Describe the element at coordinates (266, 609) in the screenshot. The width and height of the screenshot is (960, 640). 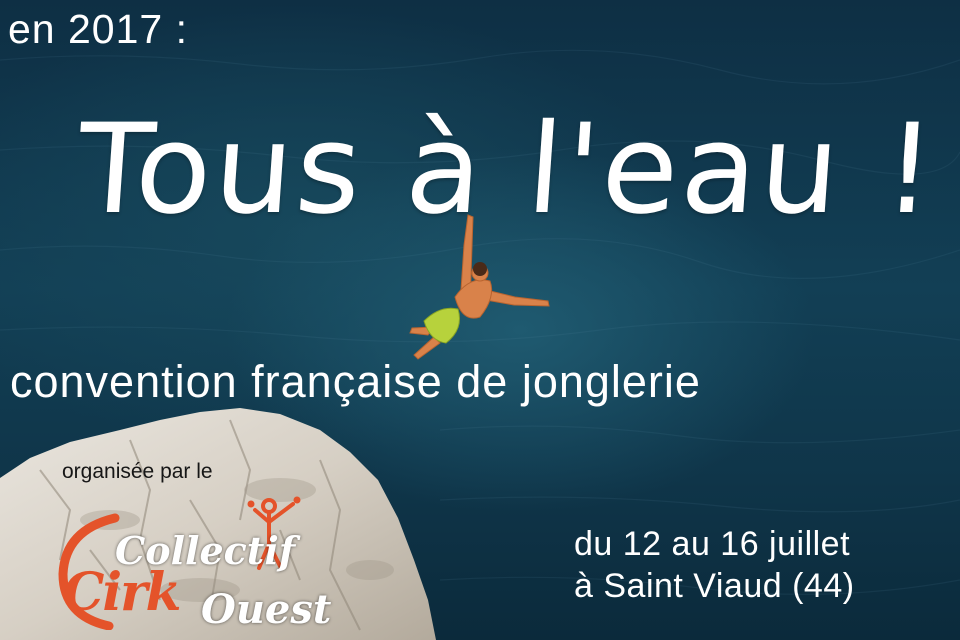
I see `logo-text-ouest: Ouest` at that location.